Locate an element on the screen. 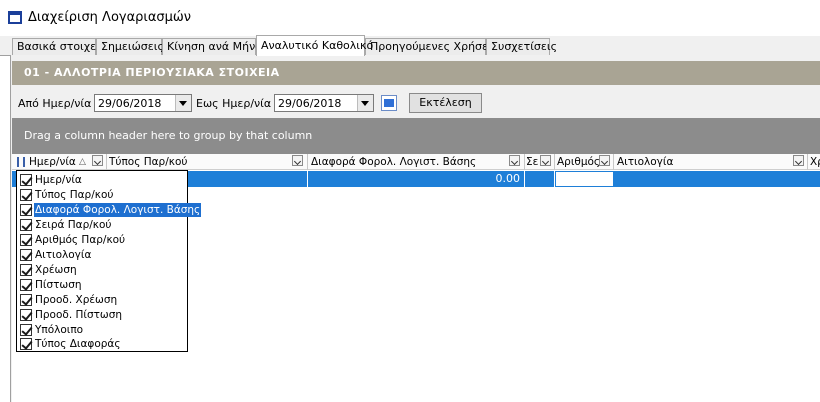 The width and height of the screenshot is (820, 402). doc-type-filter-button is located at coordinates (297, 160).